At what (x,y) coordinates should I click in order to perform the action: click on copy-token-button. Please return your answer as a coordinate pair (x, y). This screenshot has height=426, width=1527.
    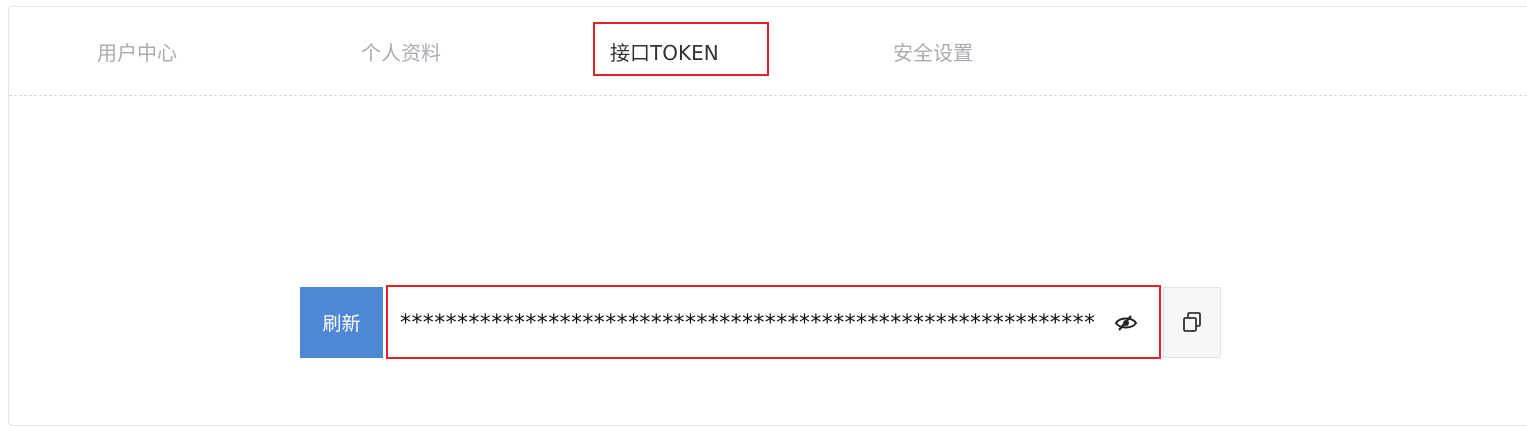
    Looking at the image, I should click on (1192, 322).